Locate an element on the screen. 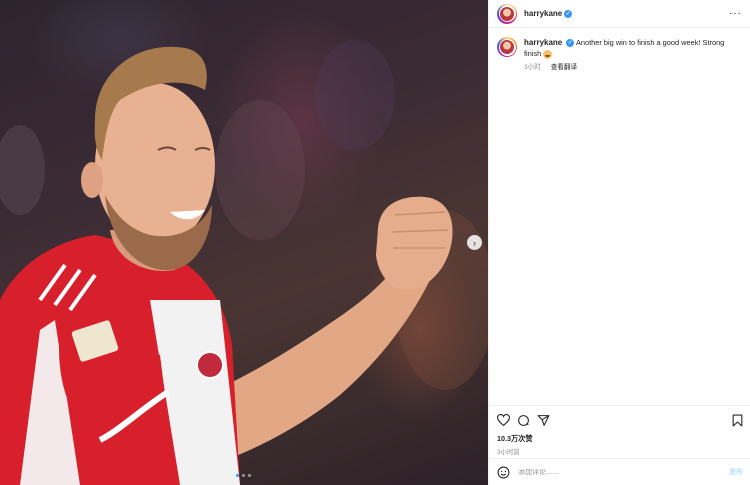  send-icon is located at coordinates (543, 420).